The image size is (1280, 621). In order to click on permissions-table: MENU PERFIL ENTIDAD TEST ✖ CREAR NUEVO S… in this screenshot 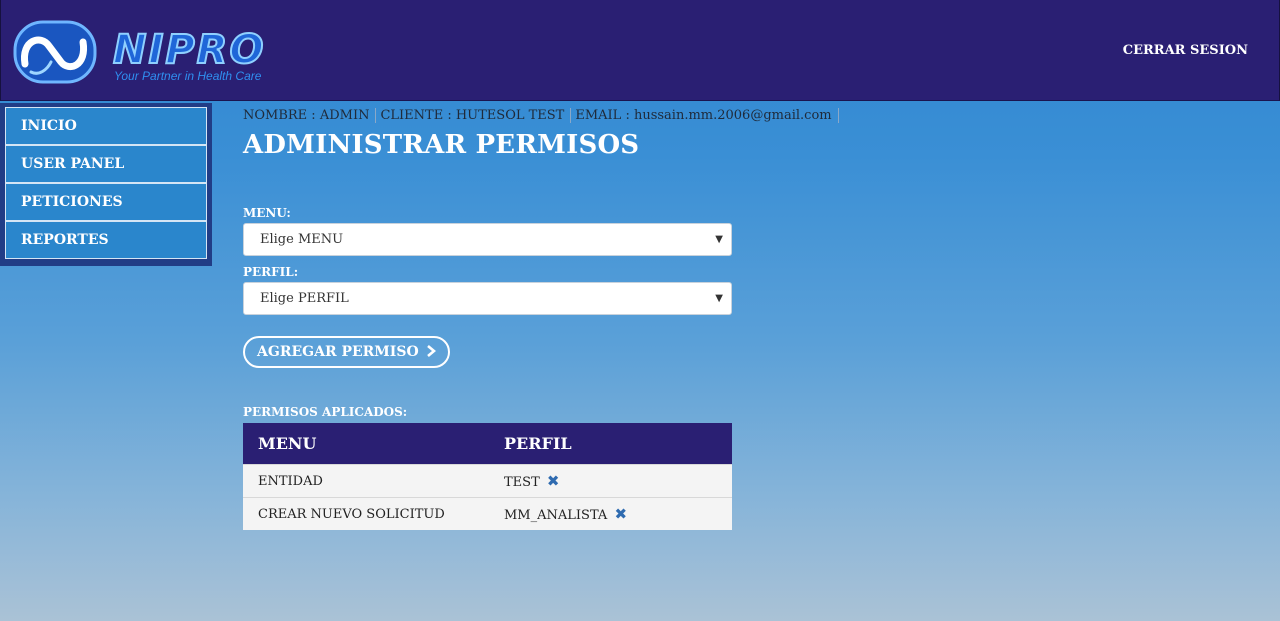, I will do `click(487, 476)`.